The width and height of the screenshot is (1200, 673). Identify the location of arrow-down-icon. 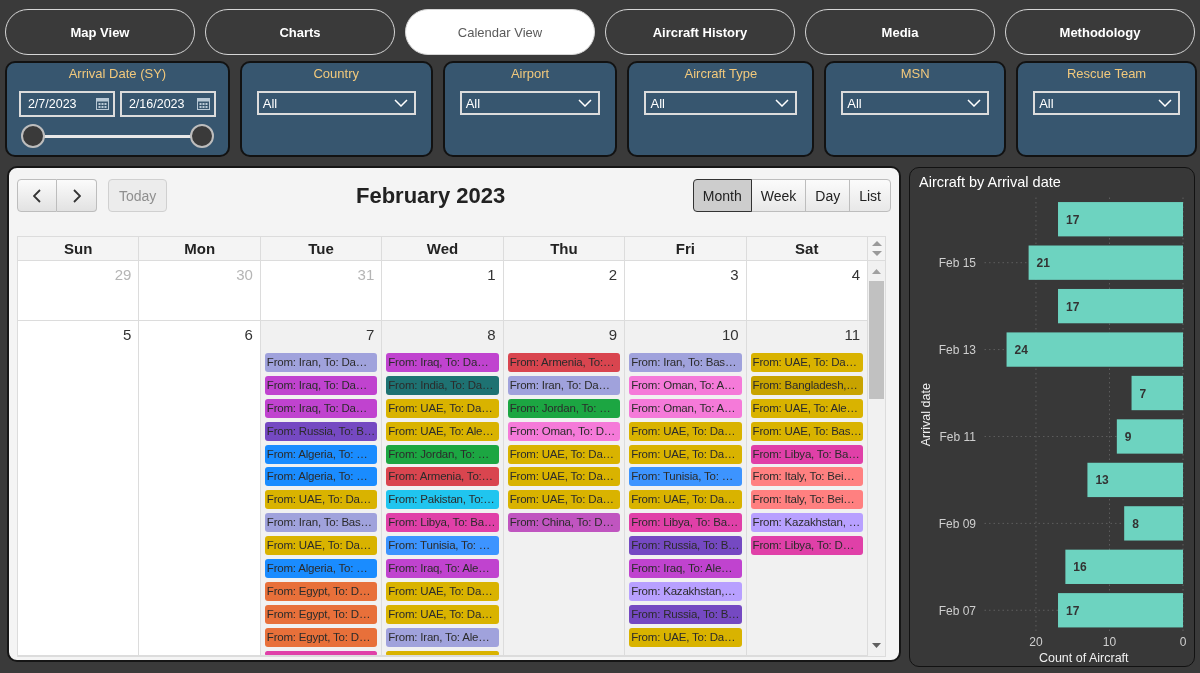
(876, 645).